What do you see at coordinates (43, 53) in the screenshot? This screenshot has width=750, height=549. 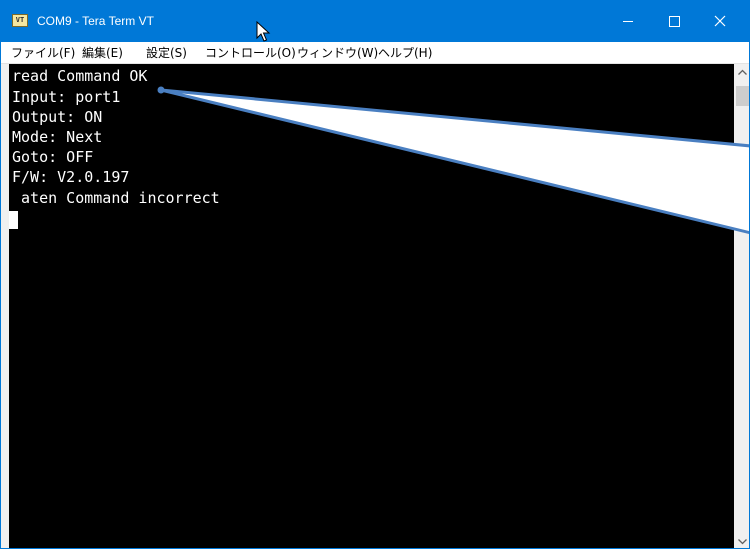 I see `menu-file: ファイル(F)` at bounding box center [43, 53].